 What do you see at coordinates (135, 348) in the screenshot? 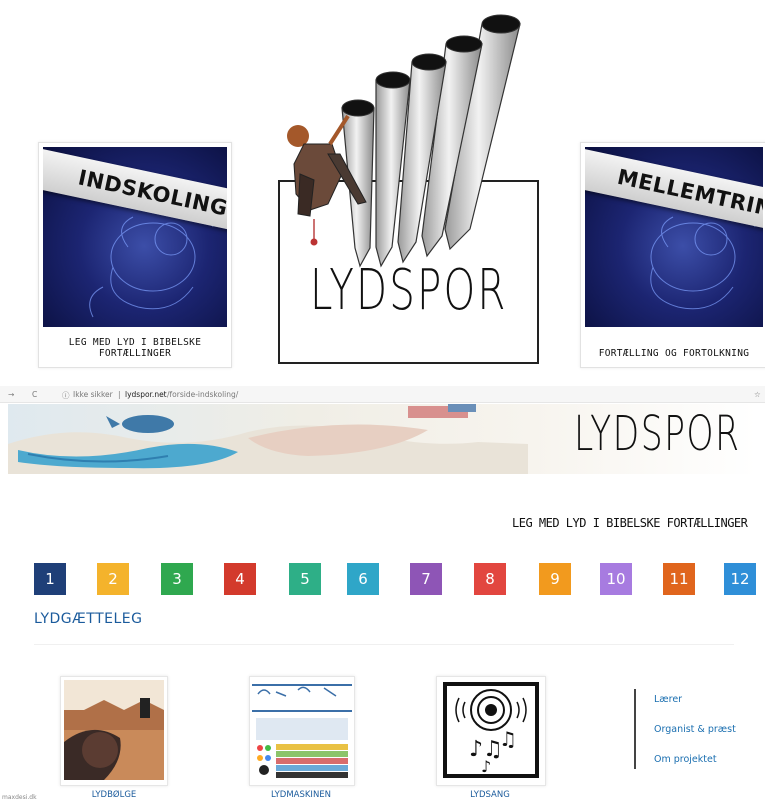
I see `indskoling-caption: LEG MED LYD I BIBELSKE FORTÆLLINGER` at bounding box center [135, 348].